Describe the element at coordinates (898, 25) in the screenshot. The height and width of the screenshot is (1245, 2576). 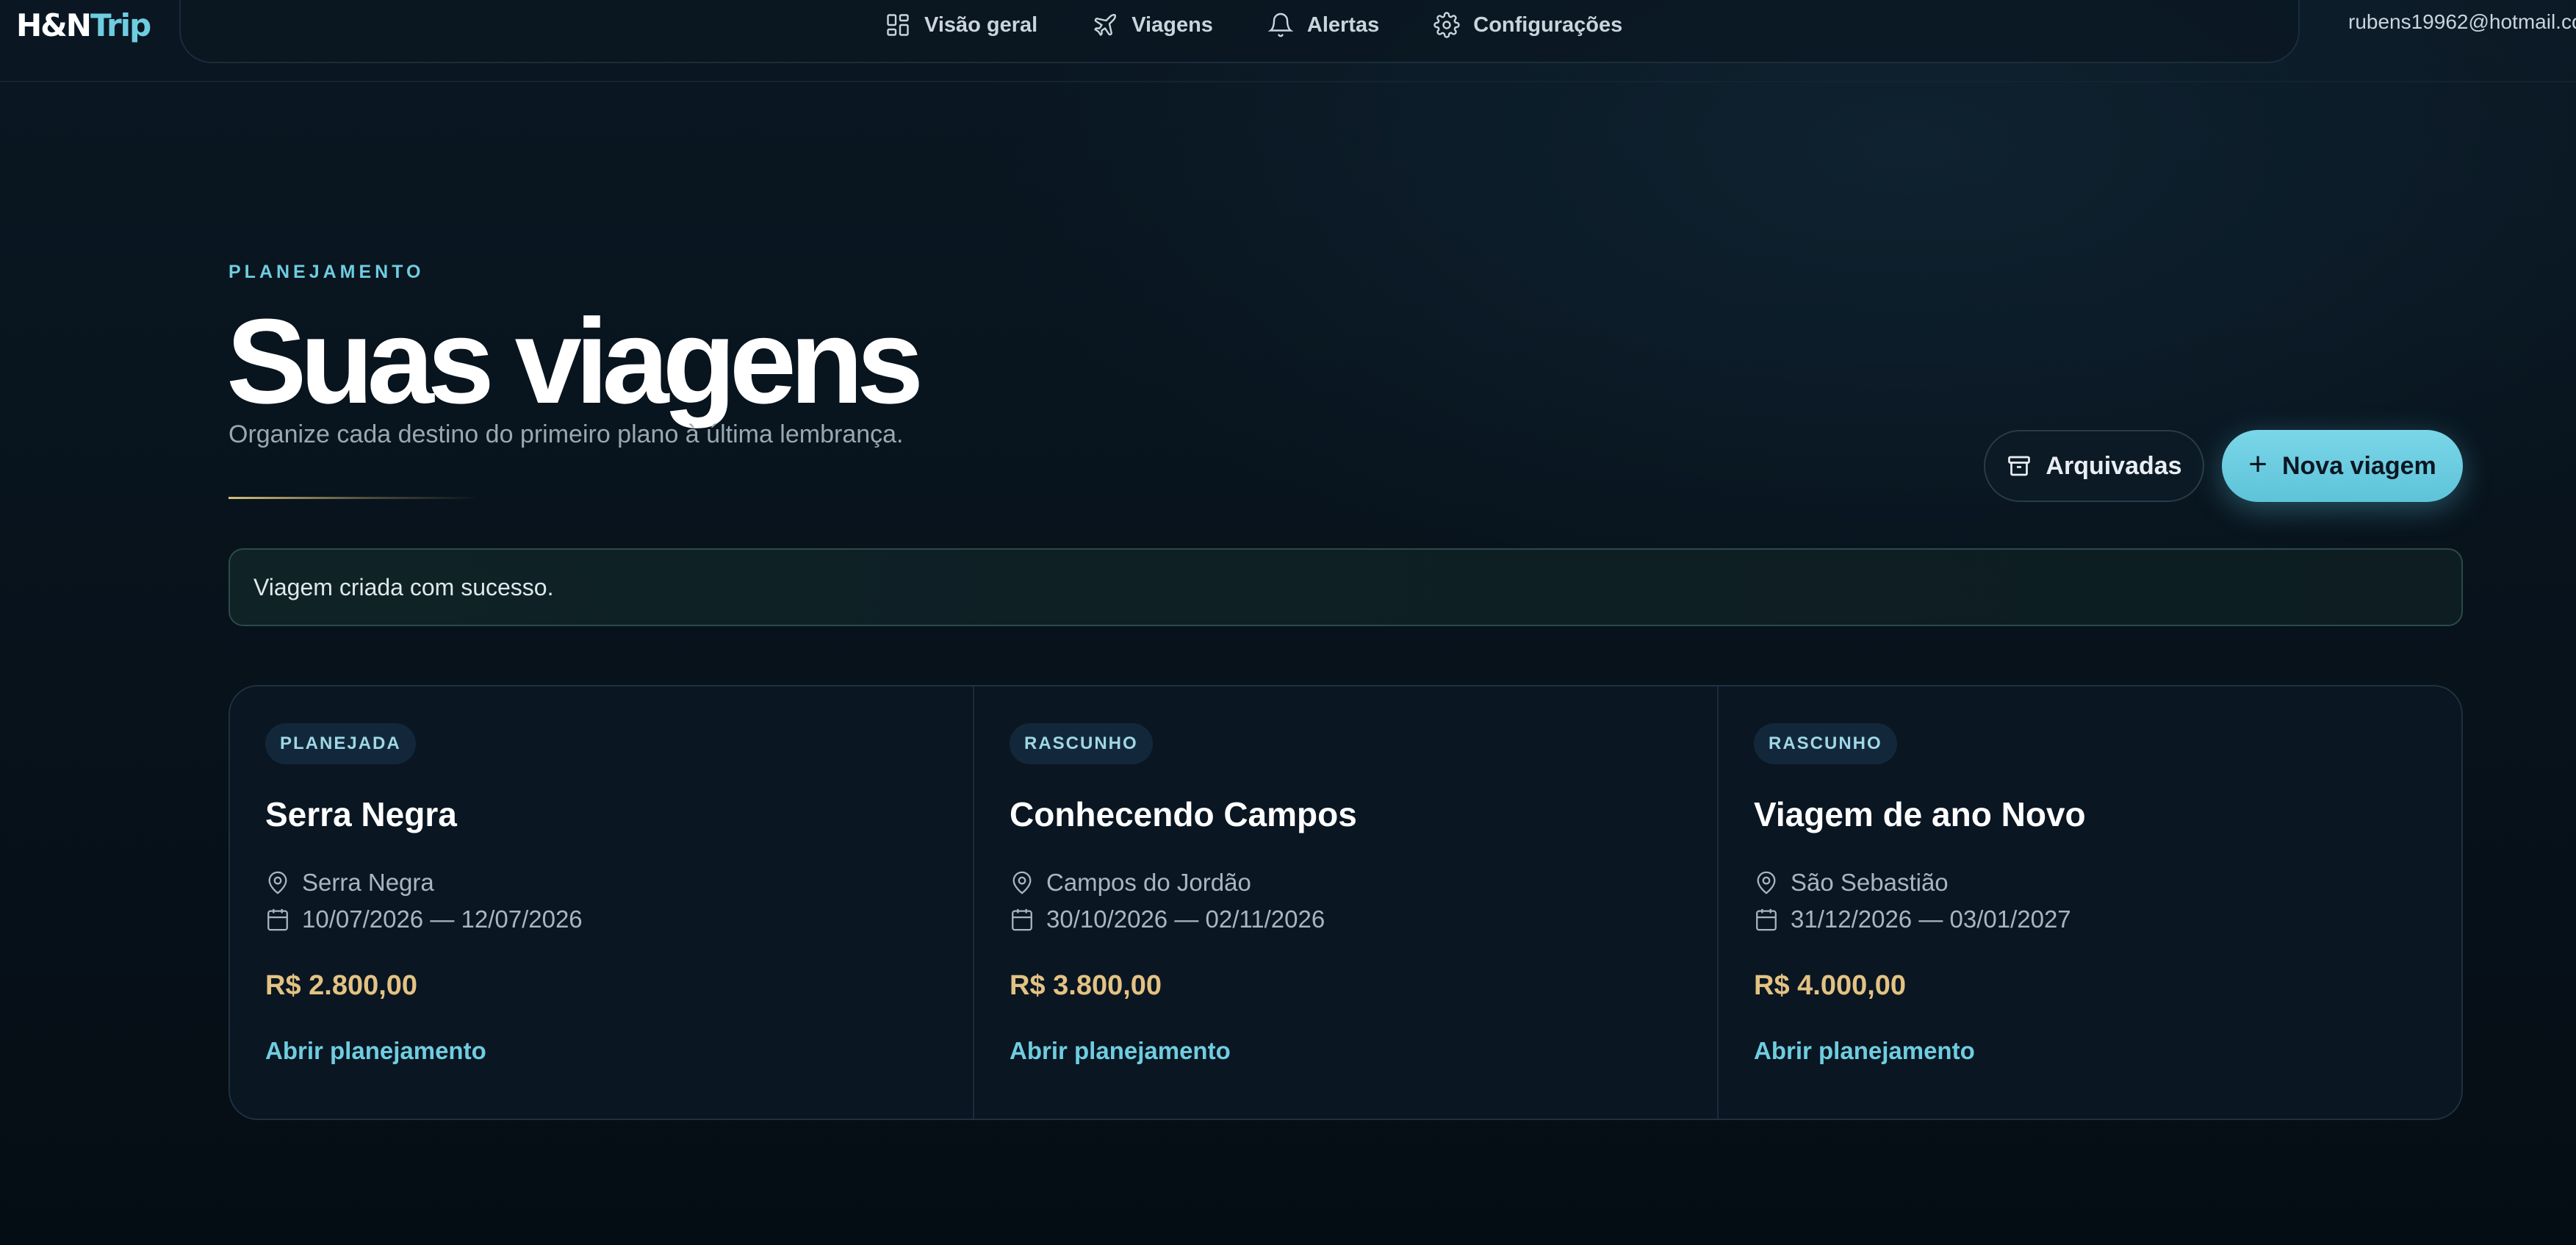
I see `grid-icon` at that location.